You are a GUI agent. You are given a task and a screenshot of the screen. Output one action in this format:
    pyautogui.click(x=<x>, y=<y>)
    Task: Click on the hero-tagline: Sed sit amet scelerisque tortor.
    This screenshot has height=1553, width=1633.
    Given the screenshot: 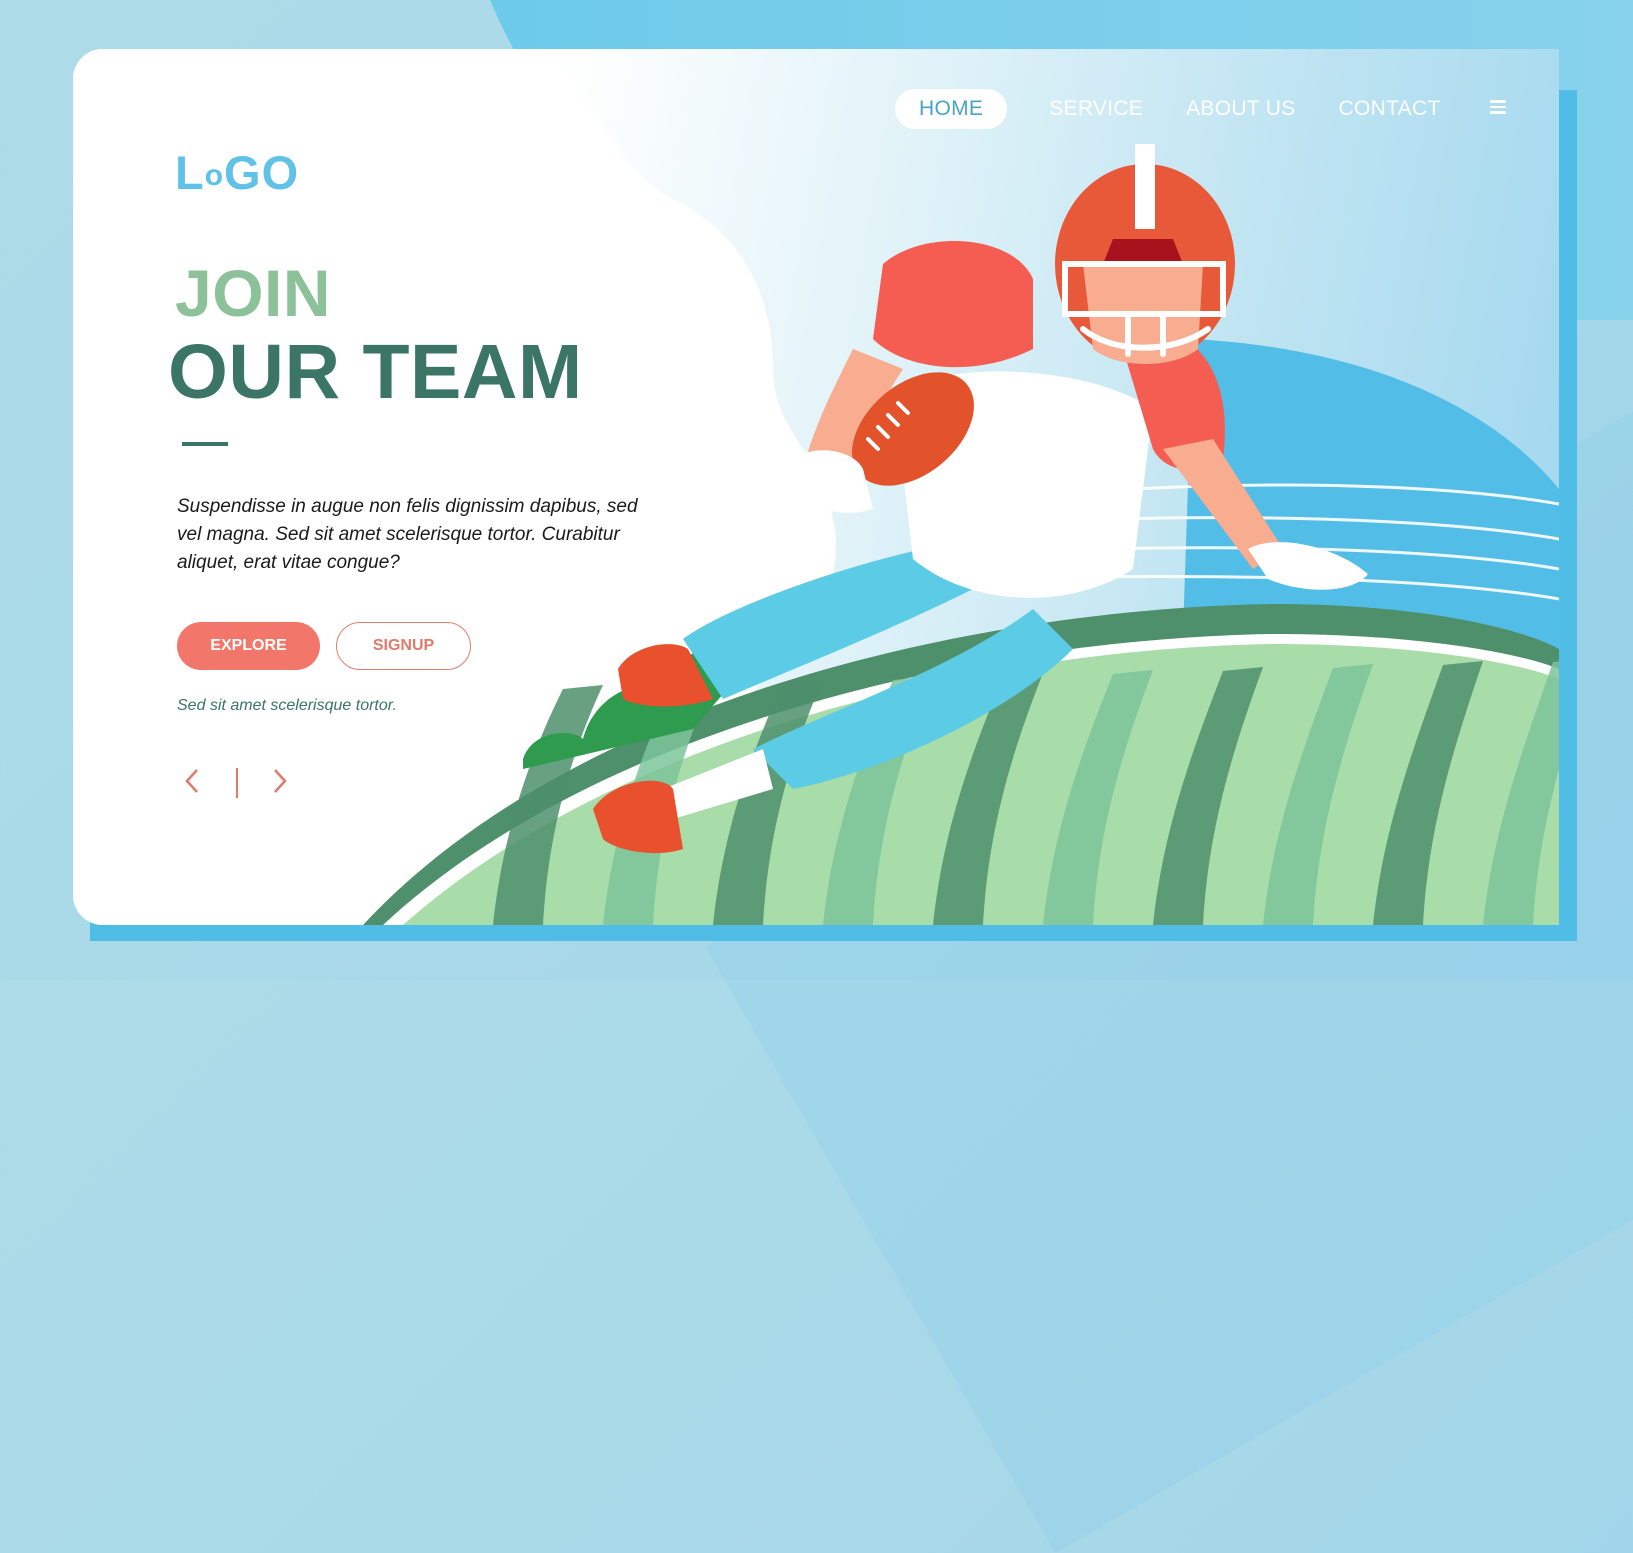 What is the action you would take?
    pyautogui.click(x=287, y=705)
    